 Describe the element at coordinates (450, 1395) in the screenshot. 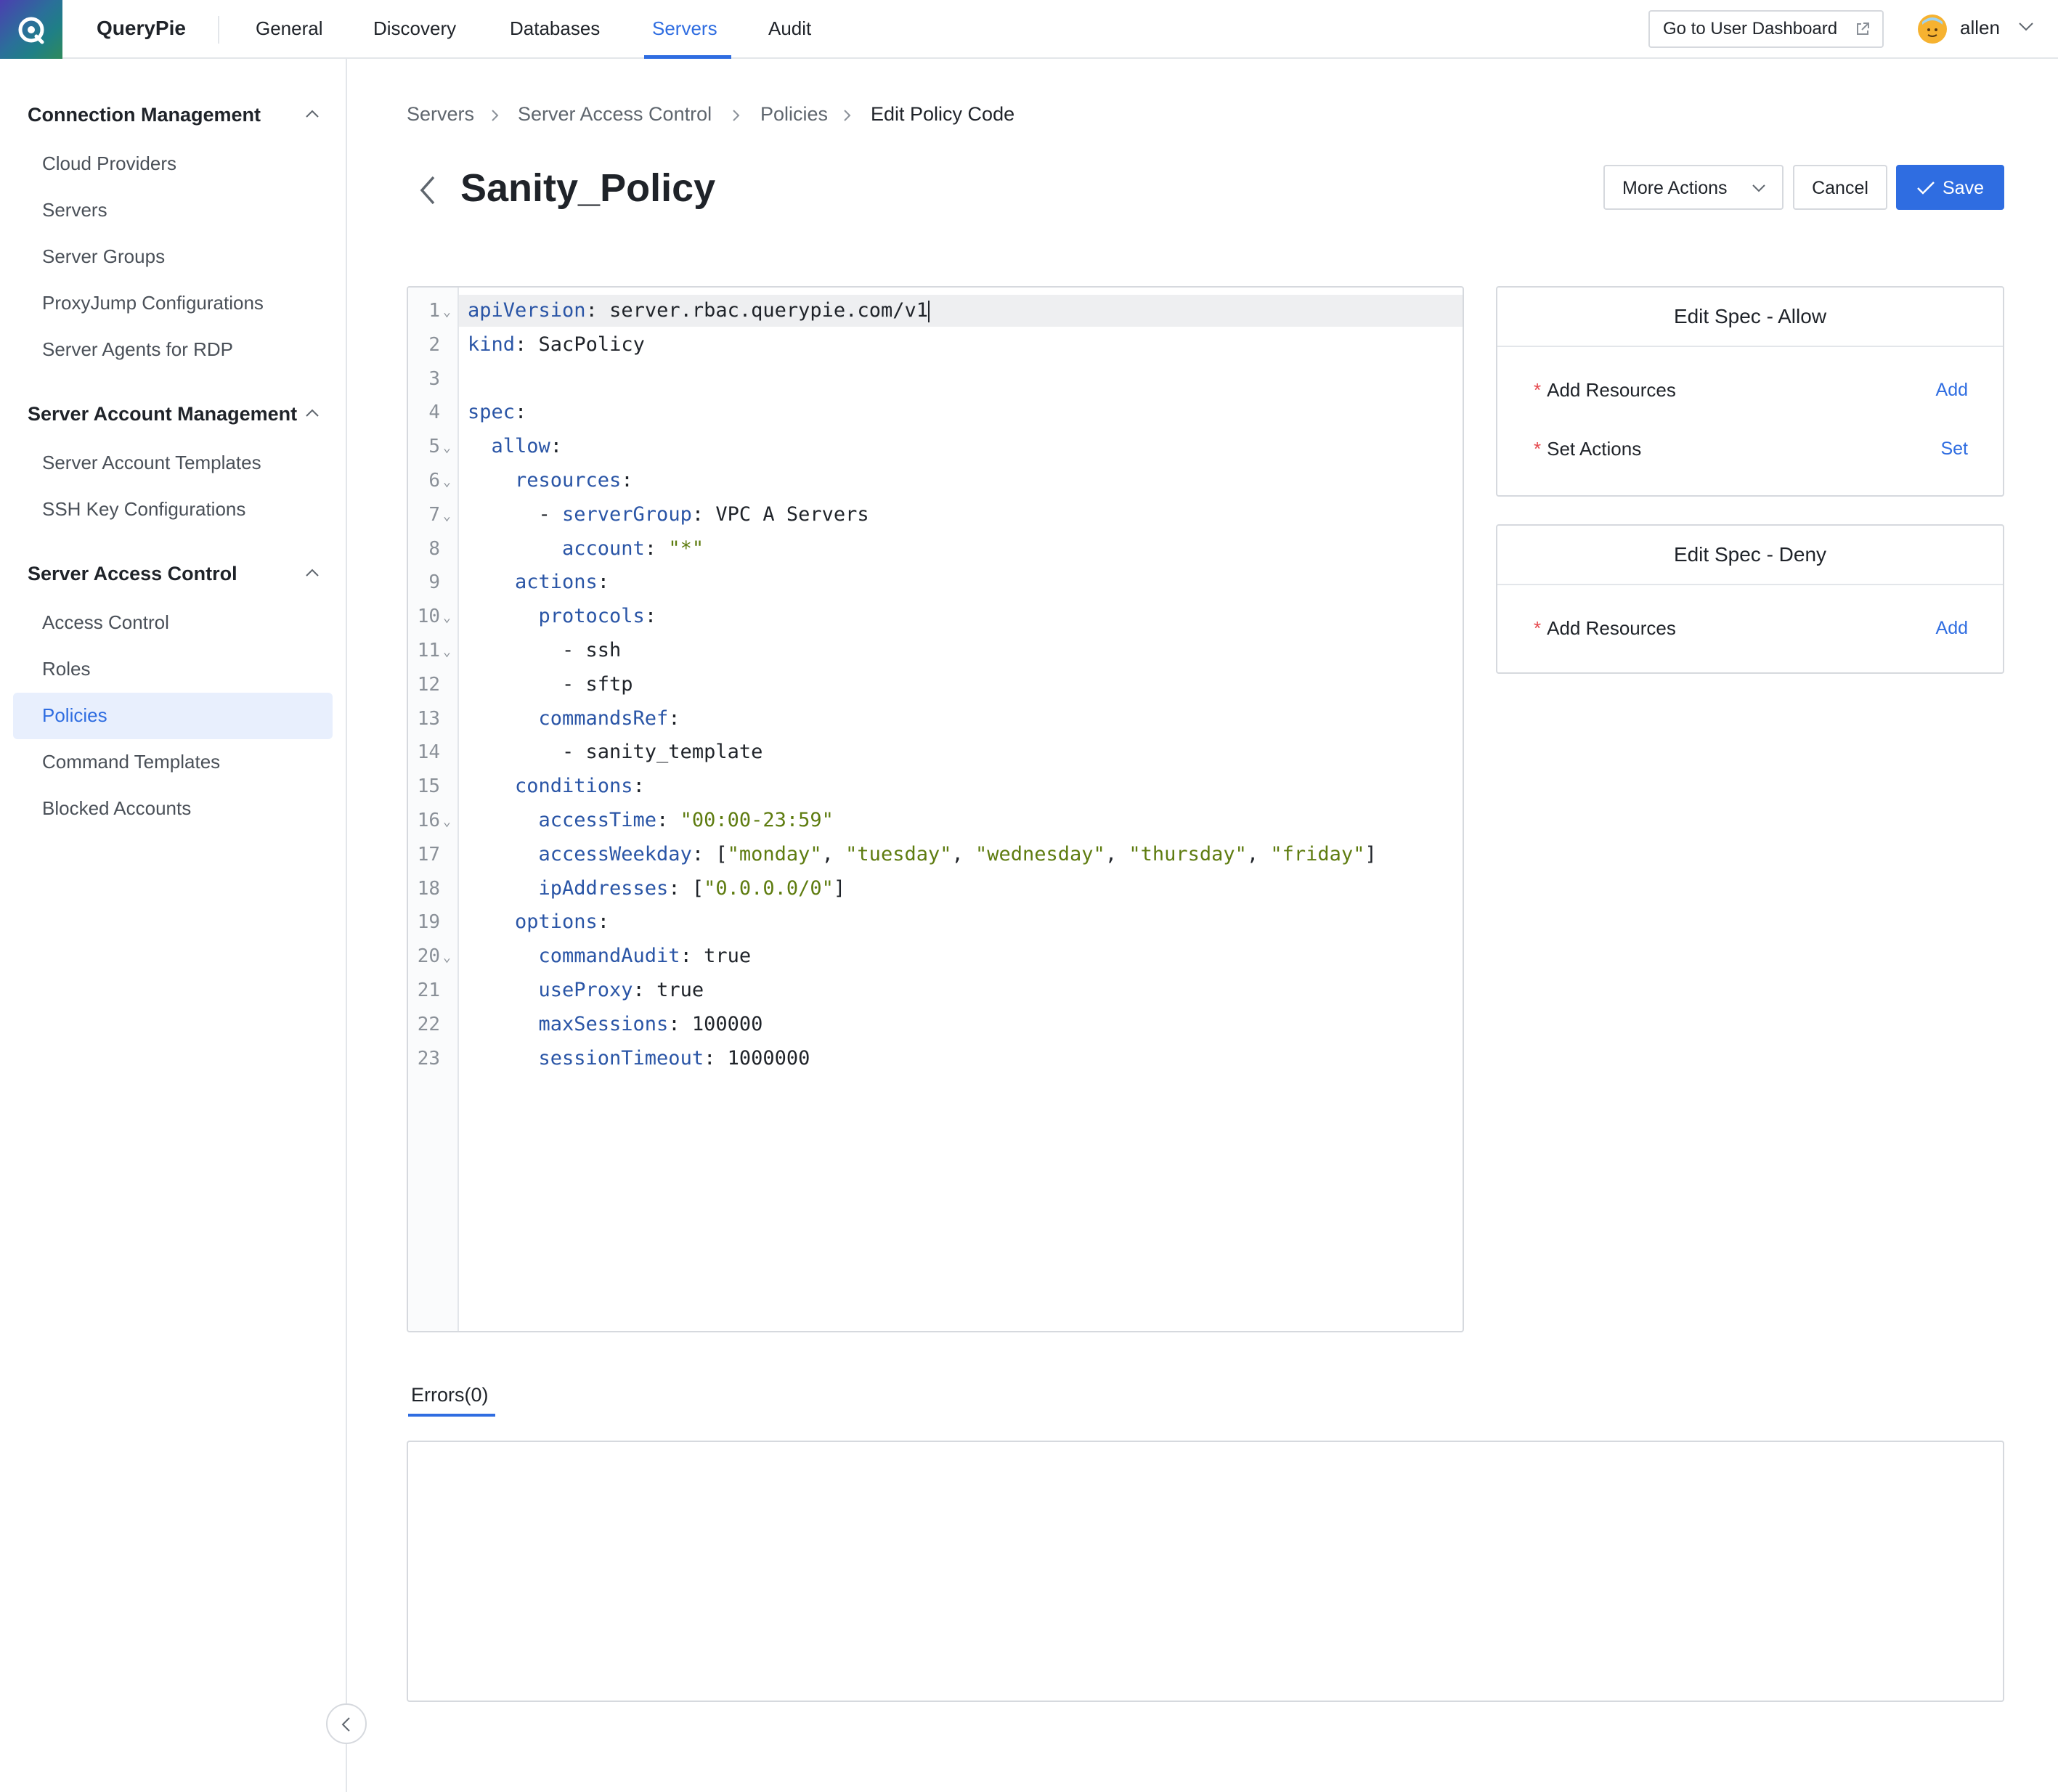

I see `tab-errors: Errors(0)` at that location.